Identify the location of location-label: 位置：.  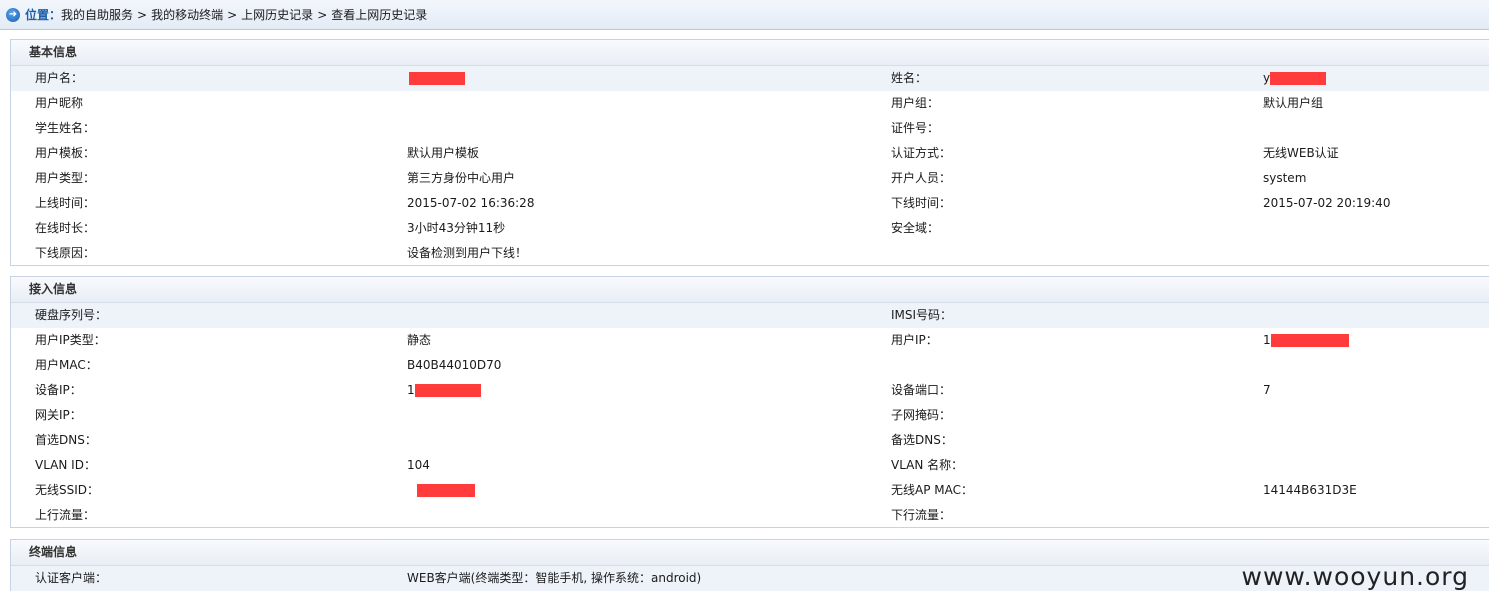
(43, 15).